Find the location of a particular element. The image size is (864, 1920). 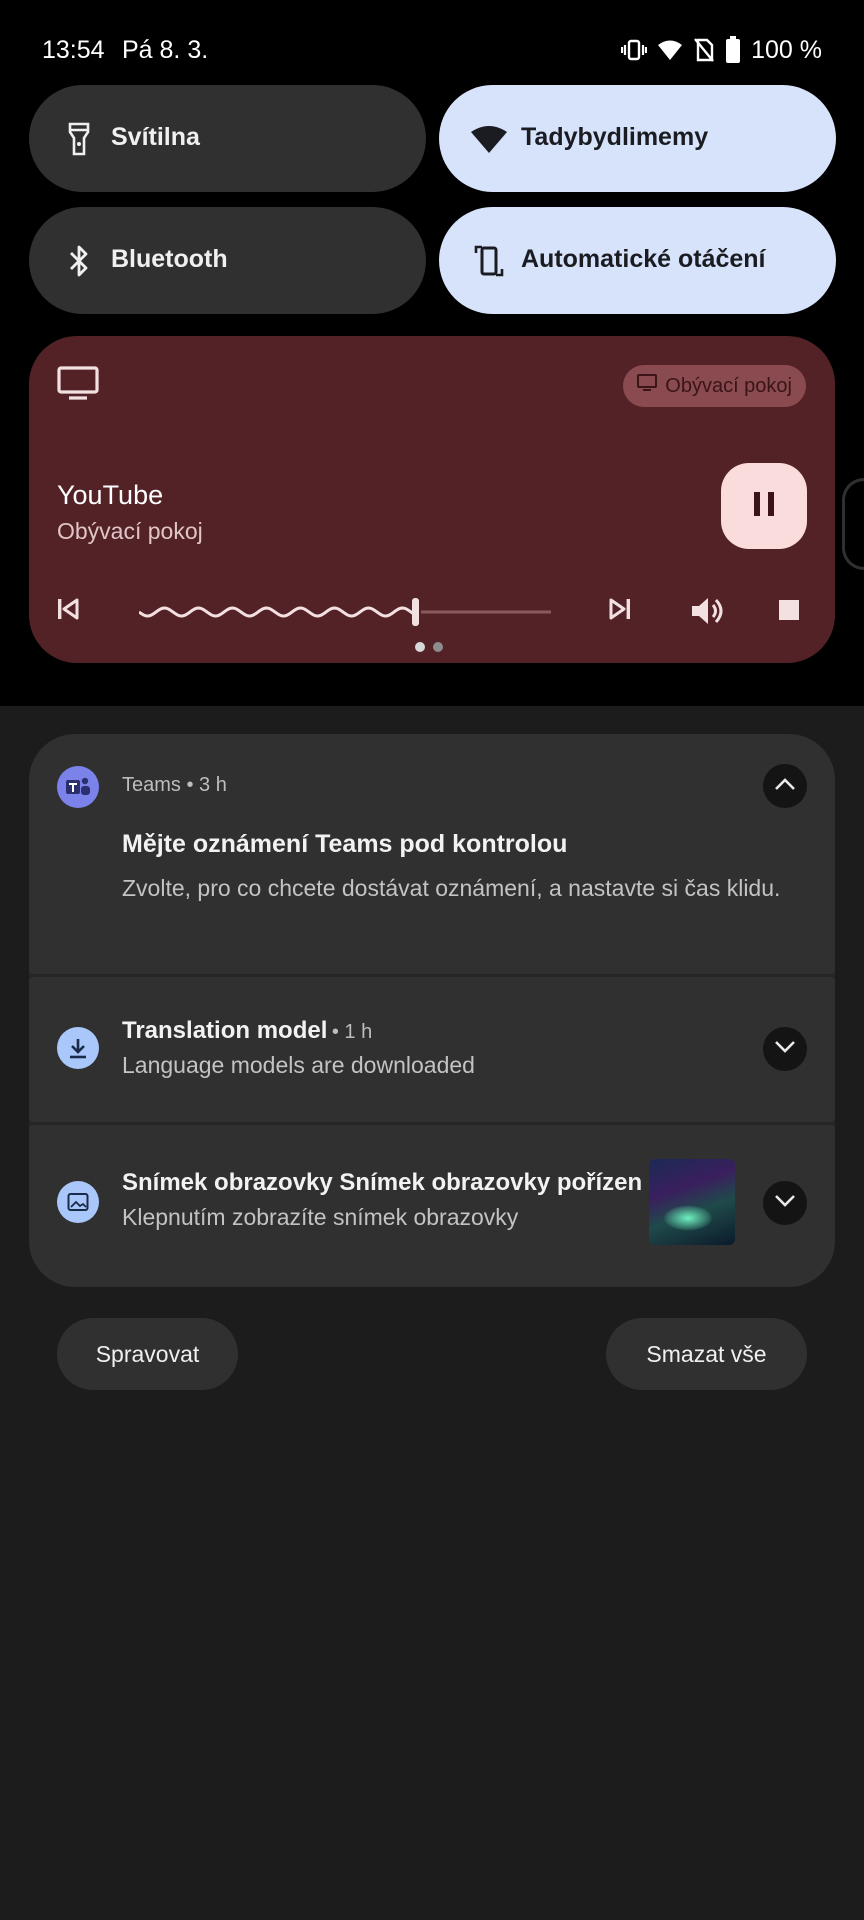

notification-text: Klepnutím zobrazíte snímek obrazovky is located at coordinates (320, 1217).